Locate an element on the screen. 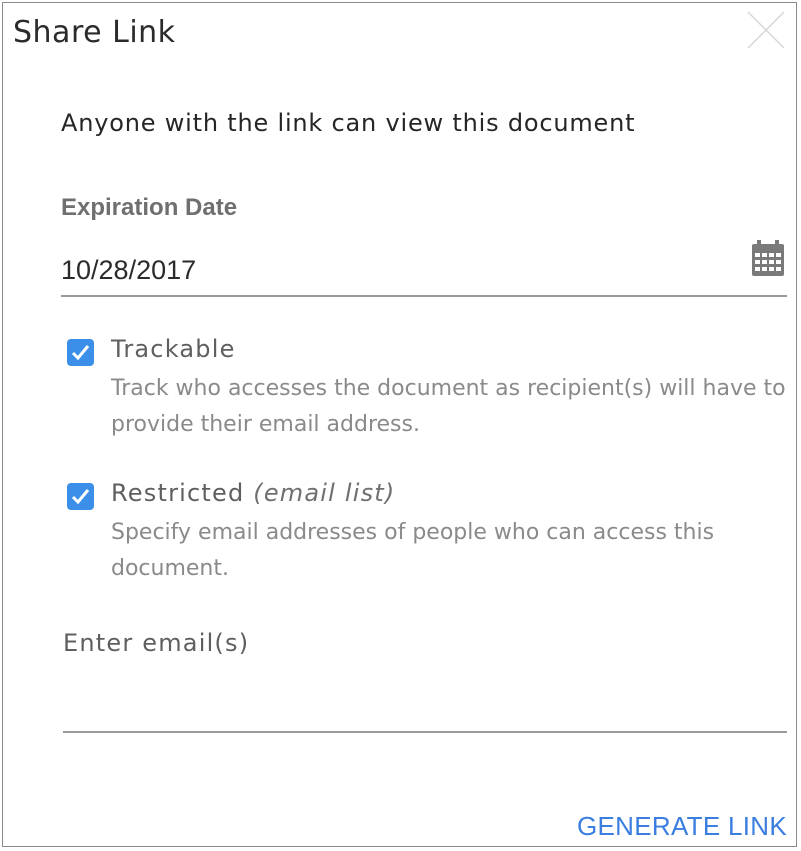 Image resolution: width=801 pixels, height=851 pixels. calendar-icon is located at coordinates (768, 258).